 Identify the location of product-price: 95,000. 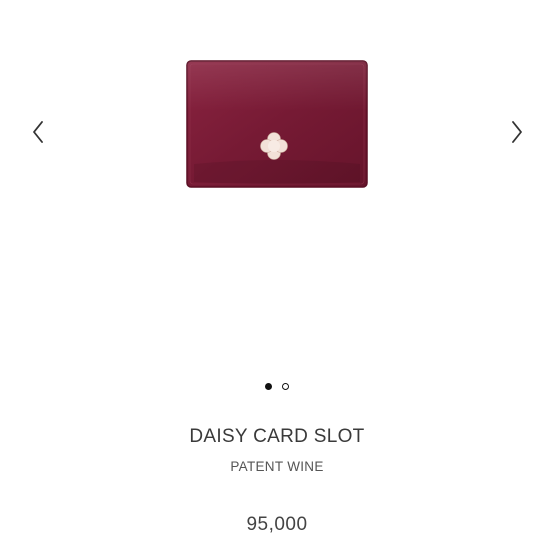
(277, 524).